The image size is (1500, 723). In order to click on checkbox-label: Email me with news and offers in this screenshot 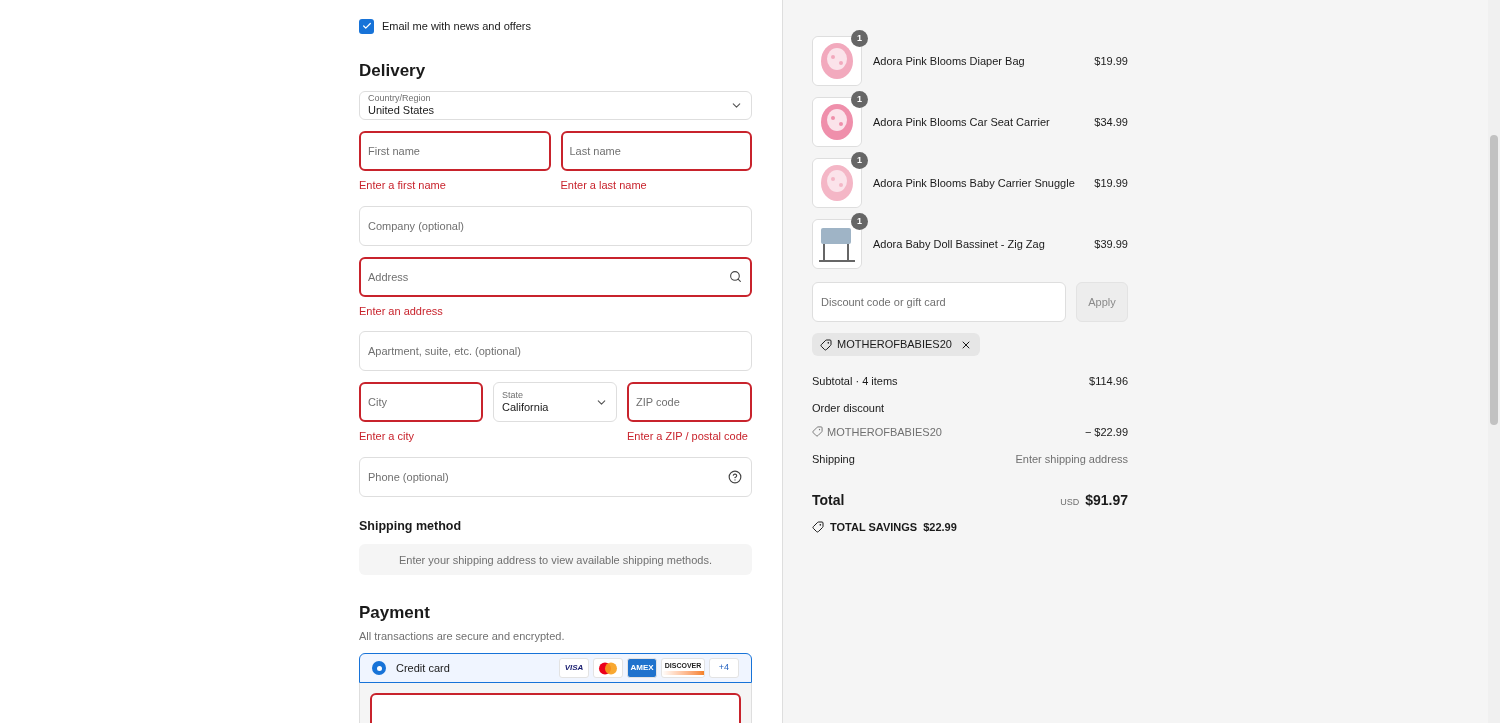, I will do `click(456, 26)`.